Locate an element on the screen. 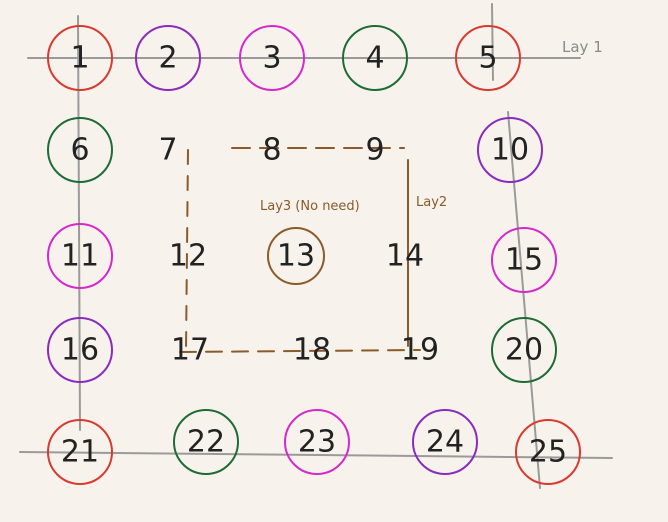 Image resolution: width=668 pixels, height=522 pixels. node-label-17: 17 is located at coordinates (190, 350).